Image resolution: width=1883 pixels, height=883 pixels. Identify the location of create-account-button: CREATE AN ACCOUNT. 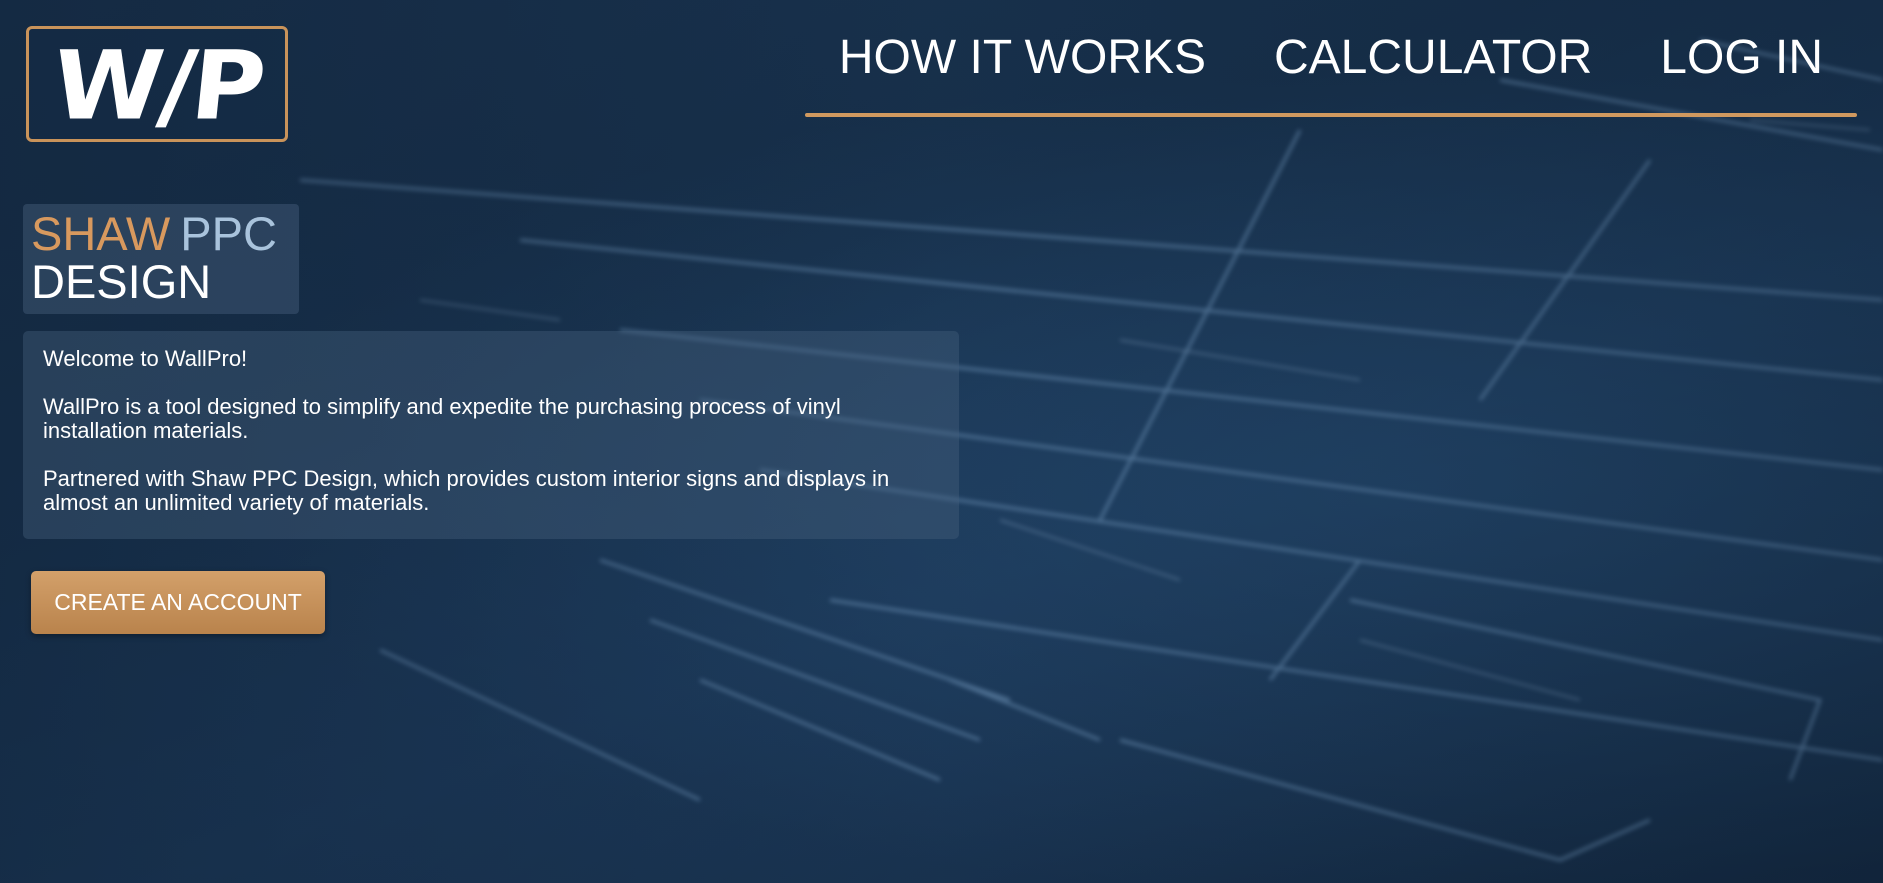
(178, 602).